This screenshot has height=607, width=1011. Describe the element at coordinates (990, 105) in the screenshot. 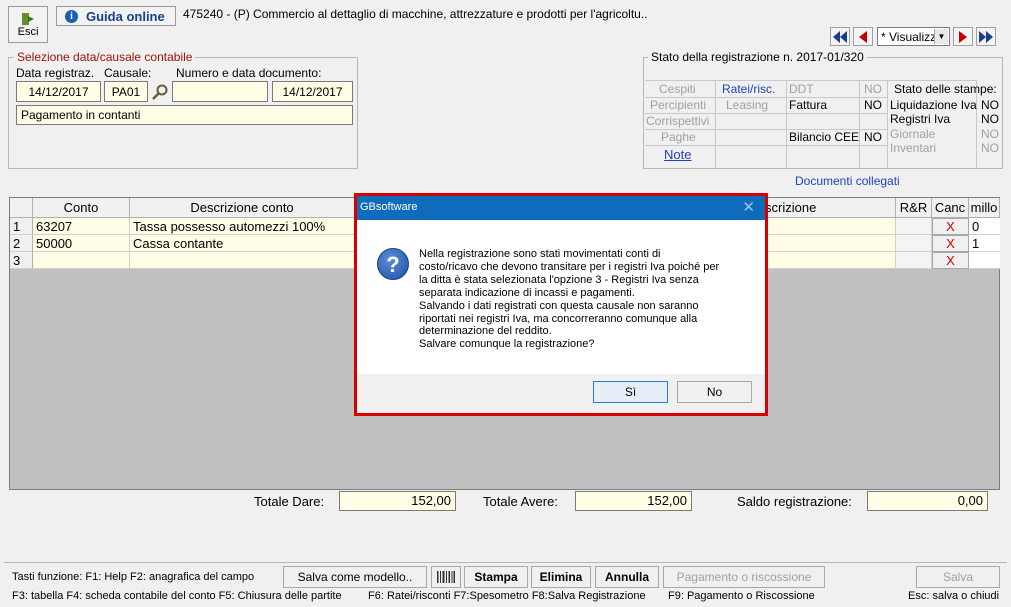

I see `liq-iva-flag: NO` at that location.